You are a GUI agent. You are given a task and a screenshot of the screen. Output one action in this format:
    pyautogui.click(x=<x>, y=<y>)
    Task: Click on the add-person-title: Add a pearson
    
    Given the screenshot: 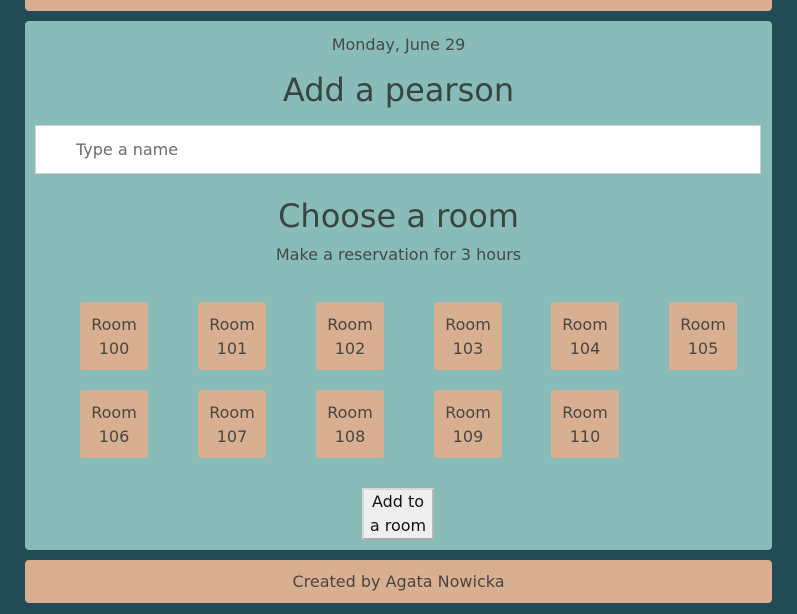 What is the action you would take?
    pyautogui.click(x=398, y=90)
    